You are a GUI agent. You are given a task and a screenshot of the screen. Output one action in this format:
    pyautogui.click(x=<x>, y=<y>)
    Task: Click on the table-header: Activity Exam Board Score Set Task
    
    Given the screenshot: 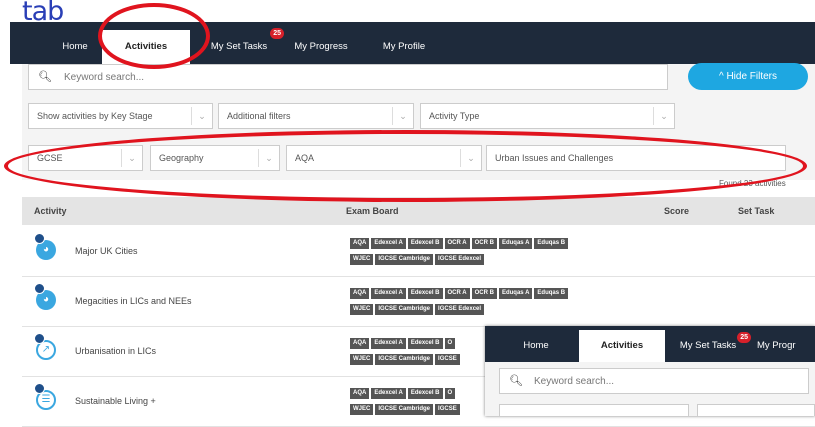 What is the action you would take?
    pyautogui.click(x=418, y=211)
    